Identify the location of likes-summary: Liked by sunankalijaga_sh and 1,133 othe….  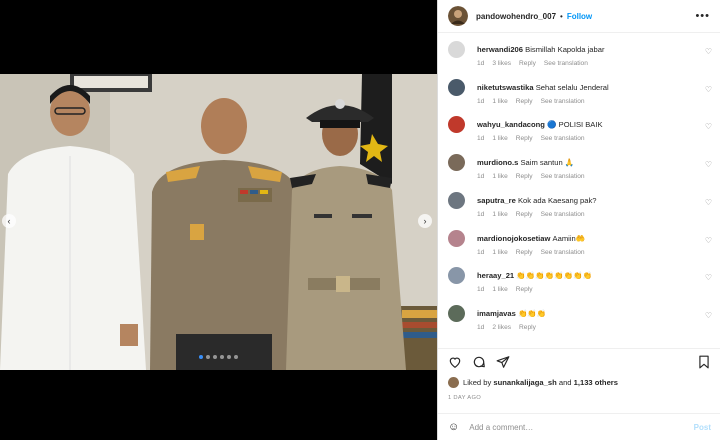
(533, 382).